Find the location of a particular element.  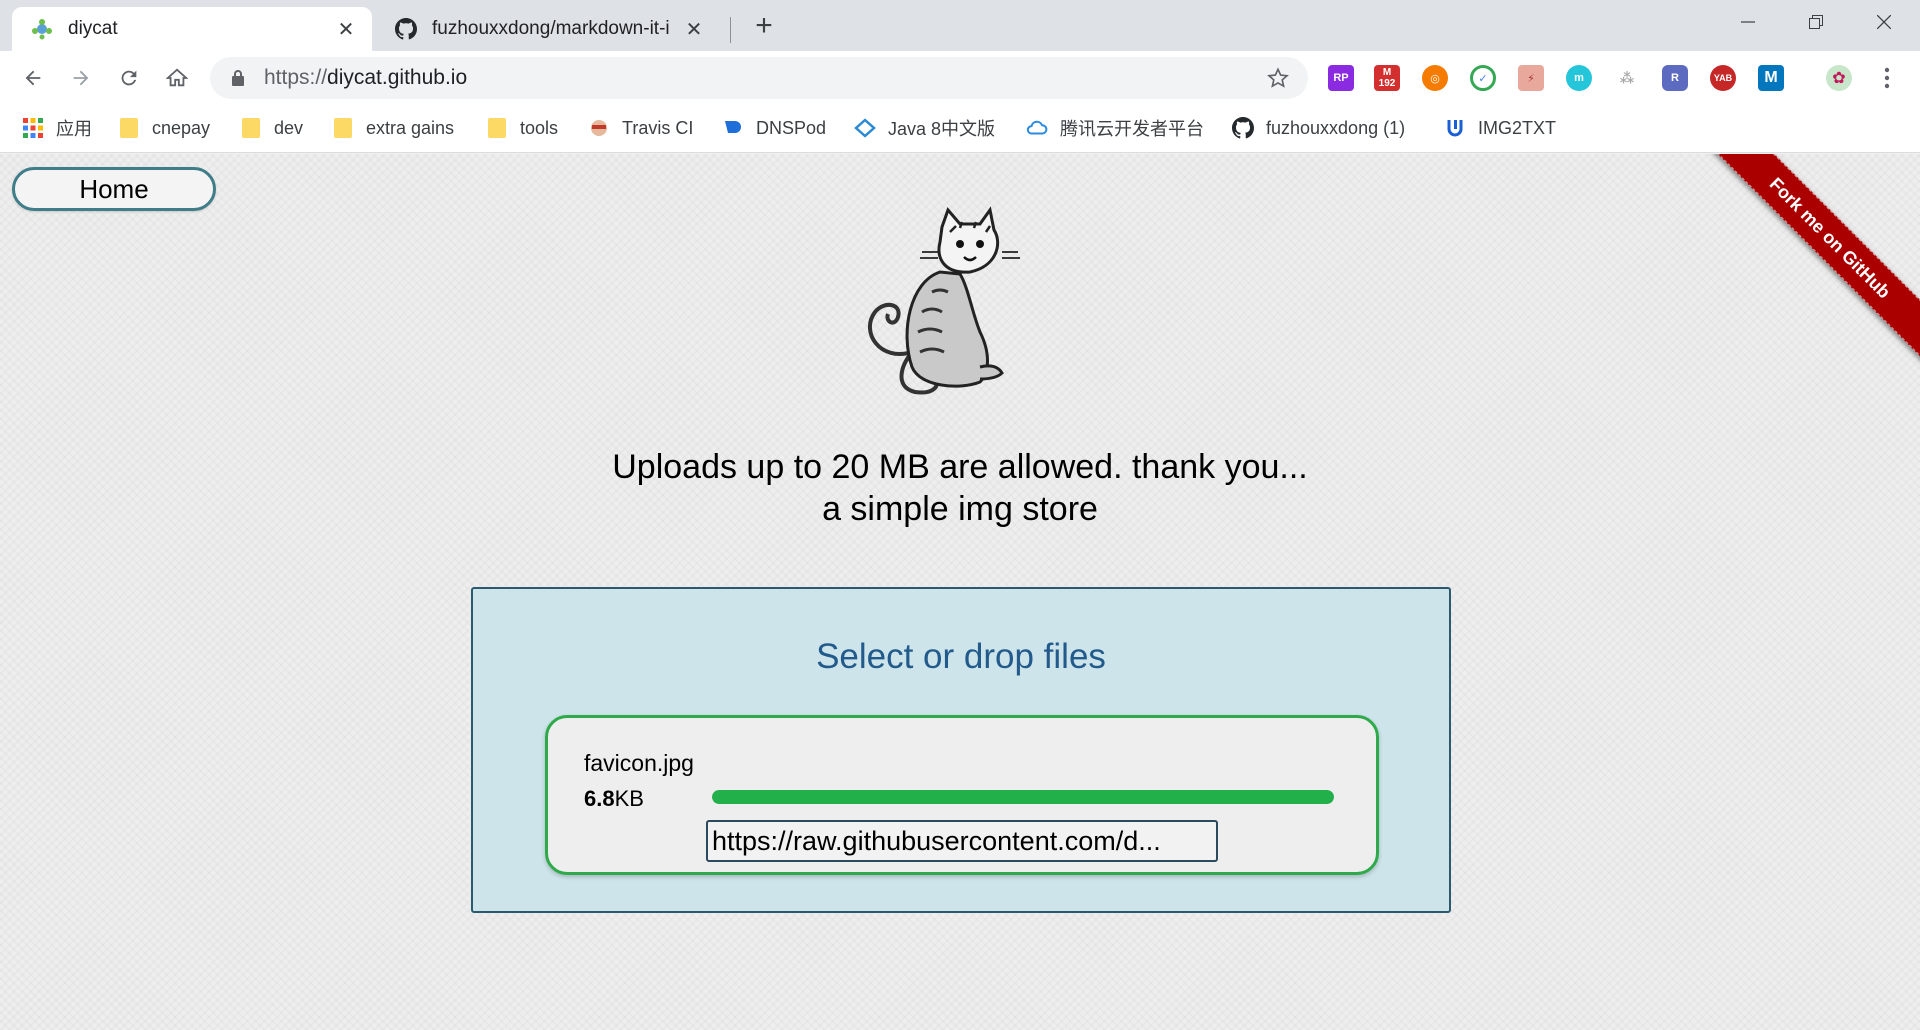

pdf-extension-icon: ⚡ is located at coordinates (1531, 78).